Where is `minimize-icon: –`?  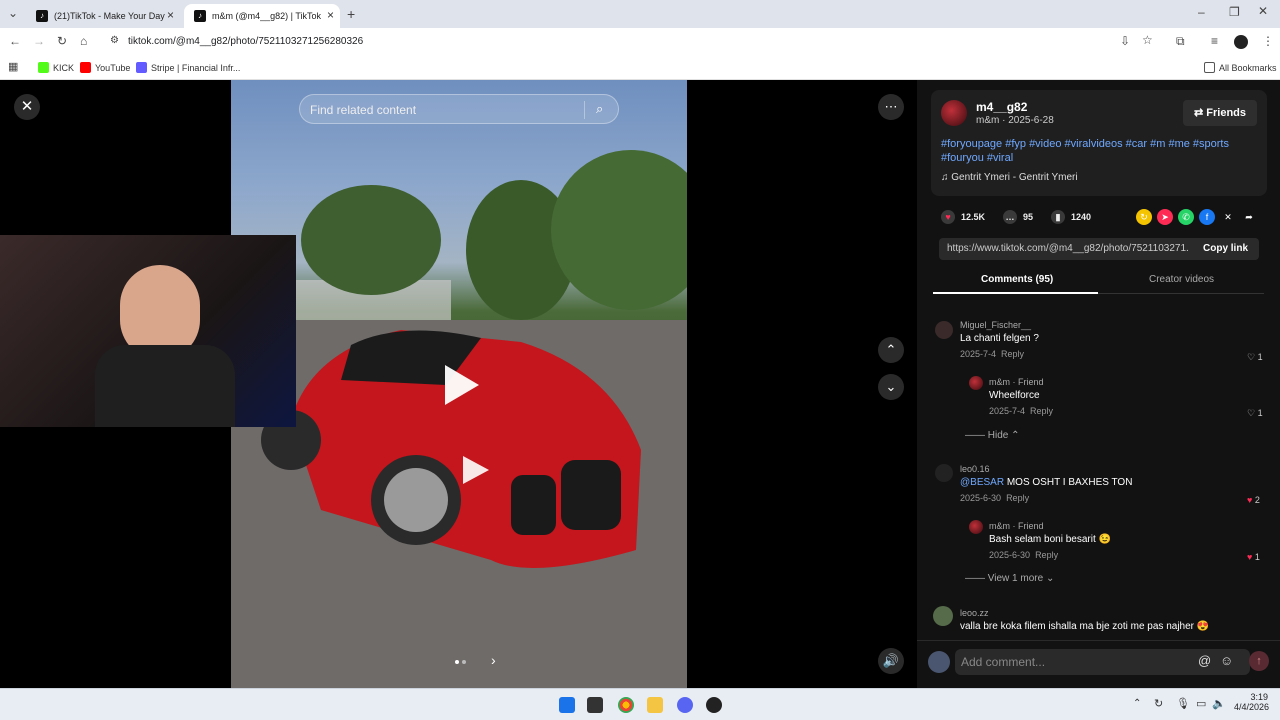 minimize-icon: – is located at coordinates (1201, 12).